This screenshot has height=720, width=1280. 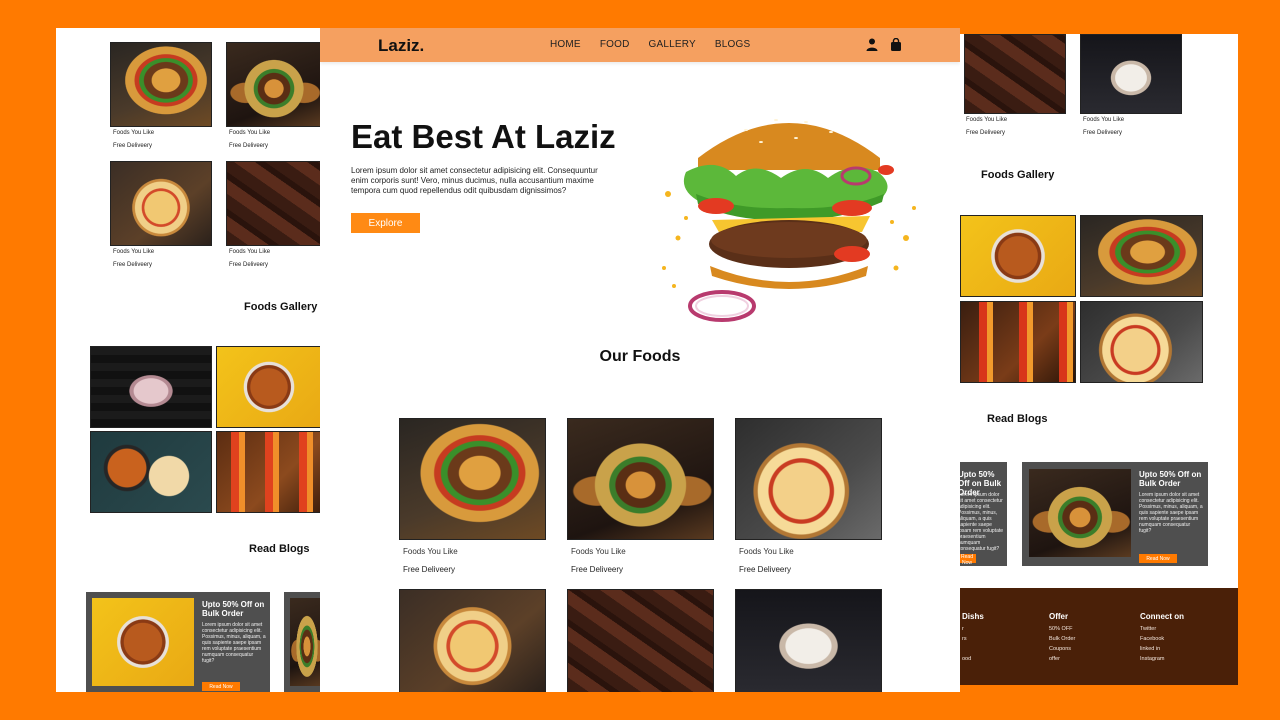 I want to click on gallery-image-naan, so click(x=151, y=472).